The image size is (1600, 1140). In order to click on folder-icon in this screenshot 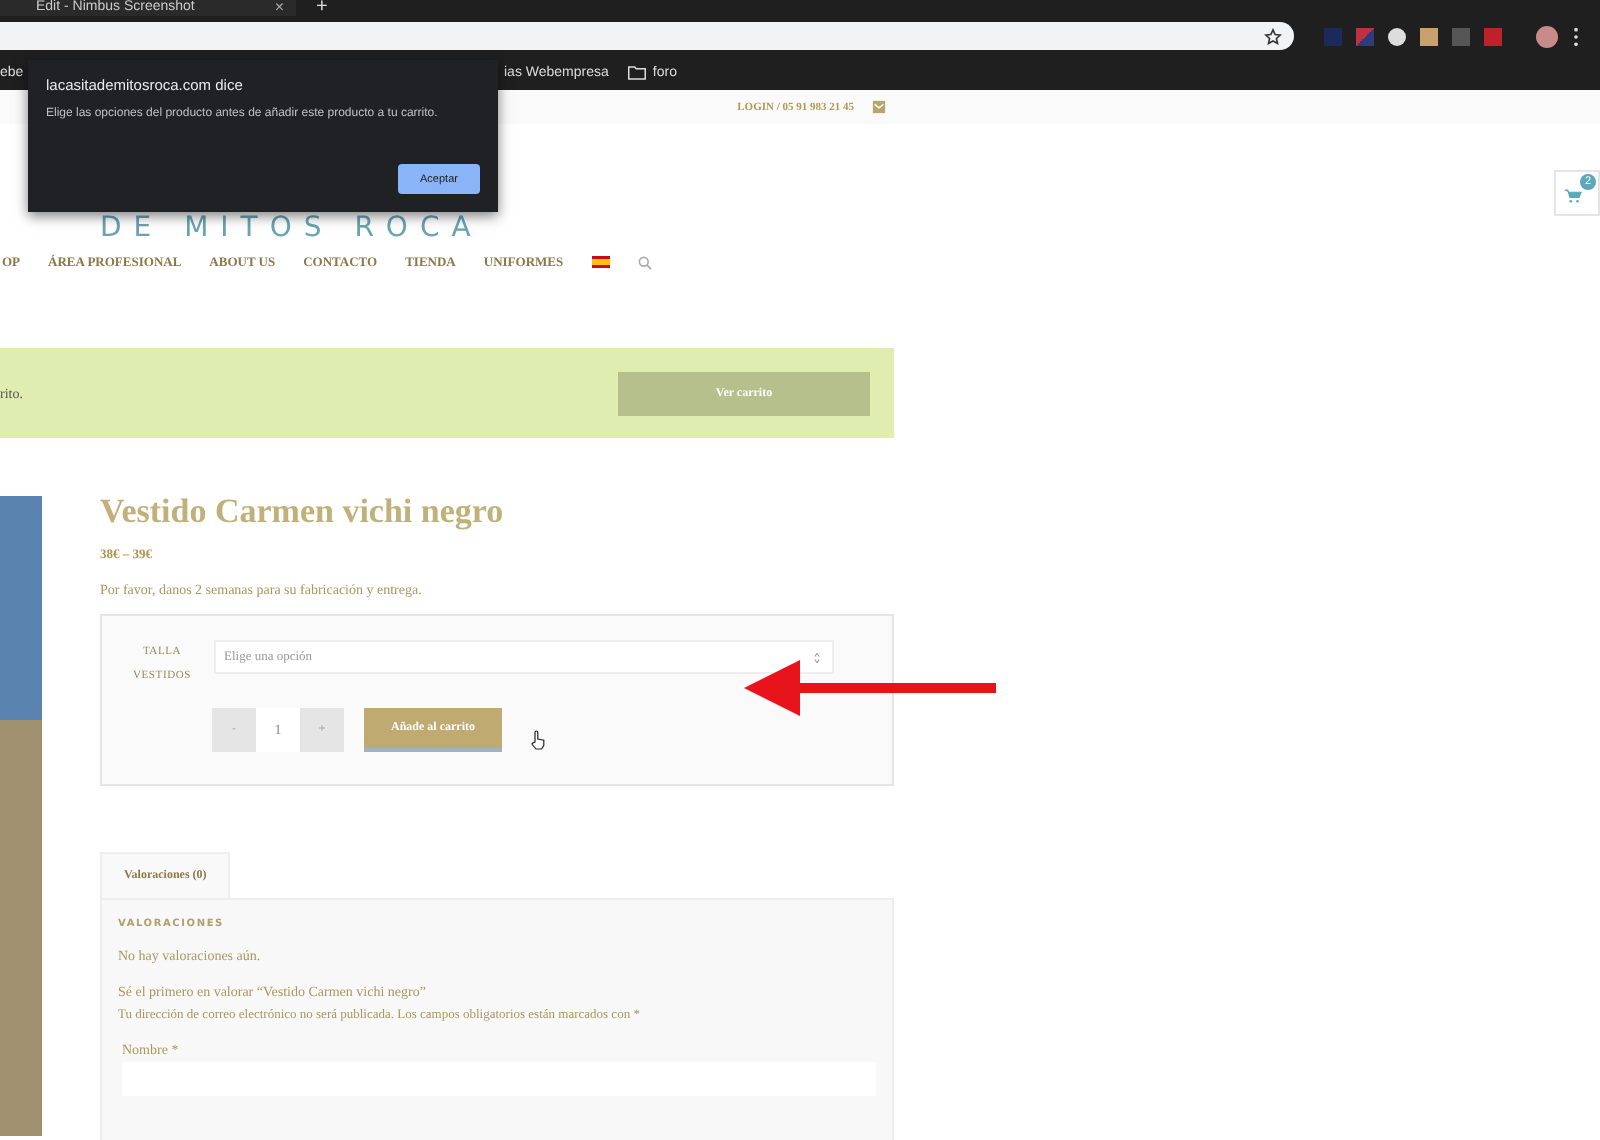, I will do `click(637, 73)`.